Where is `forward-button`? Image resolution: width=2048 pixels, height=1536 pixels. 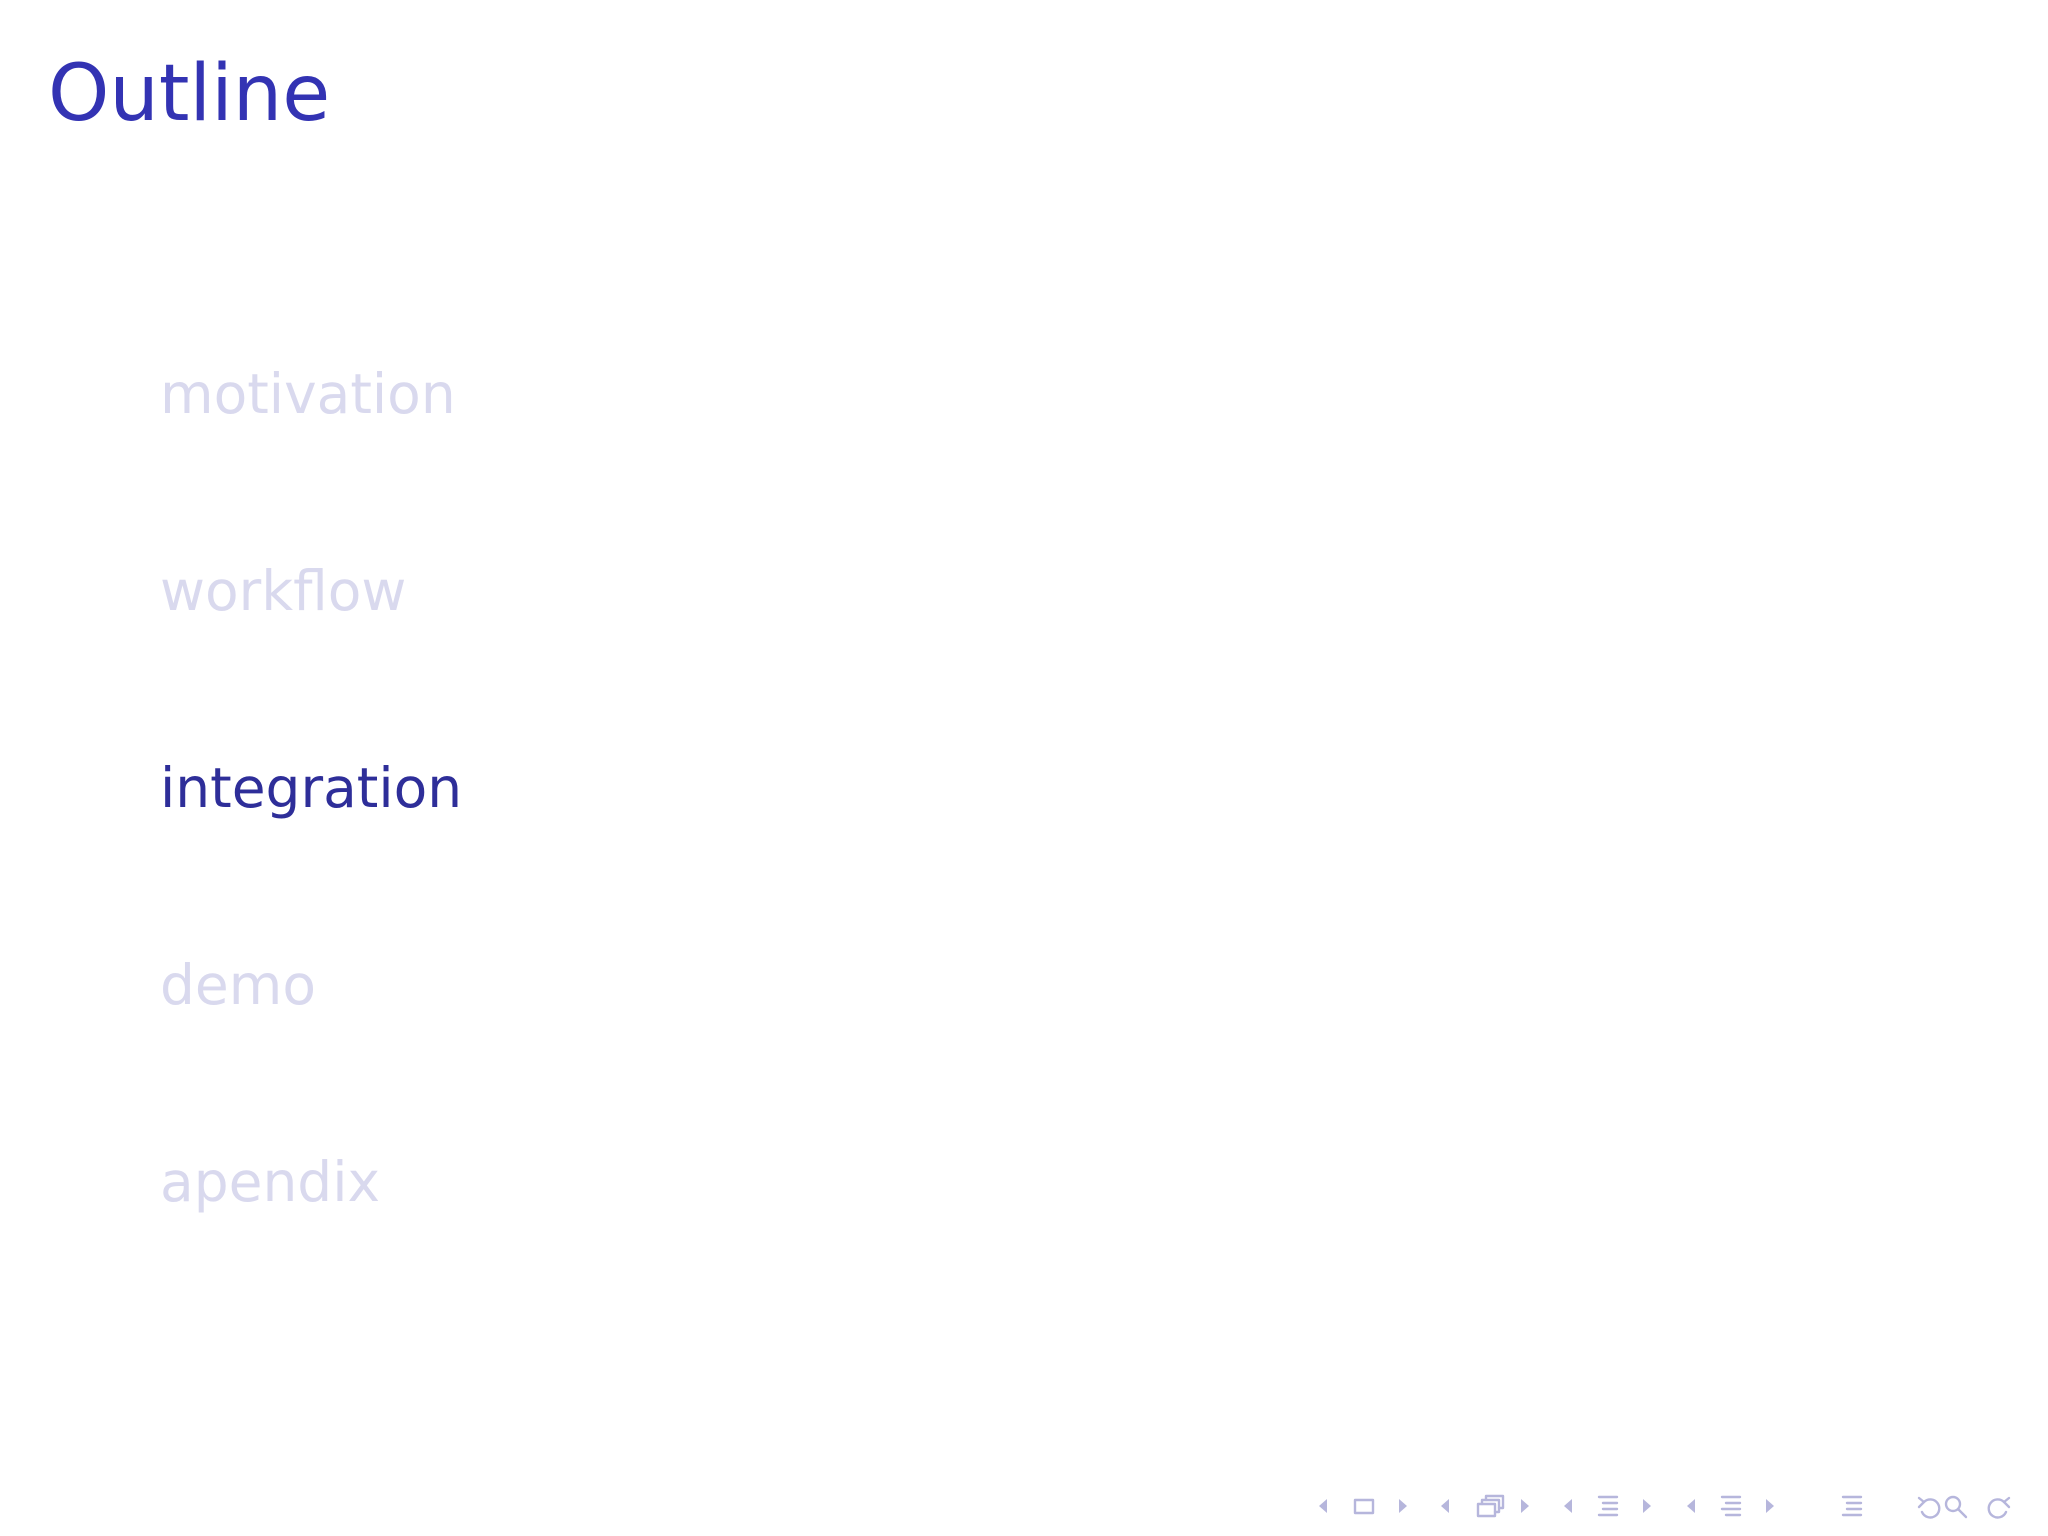
forward-button is located at coordinates (1999, 1507).